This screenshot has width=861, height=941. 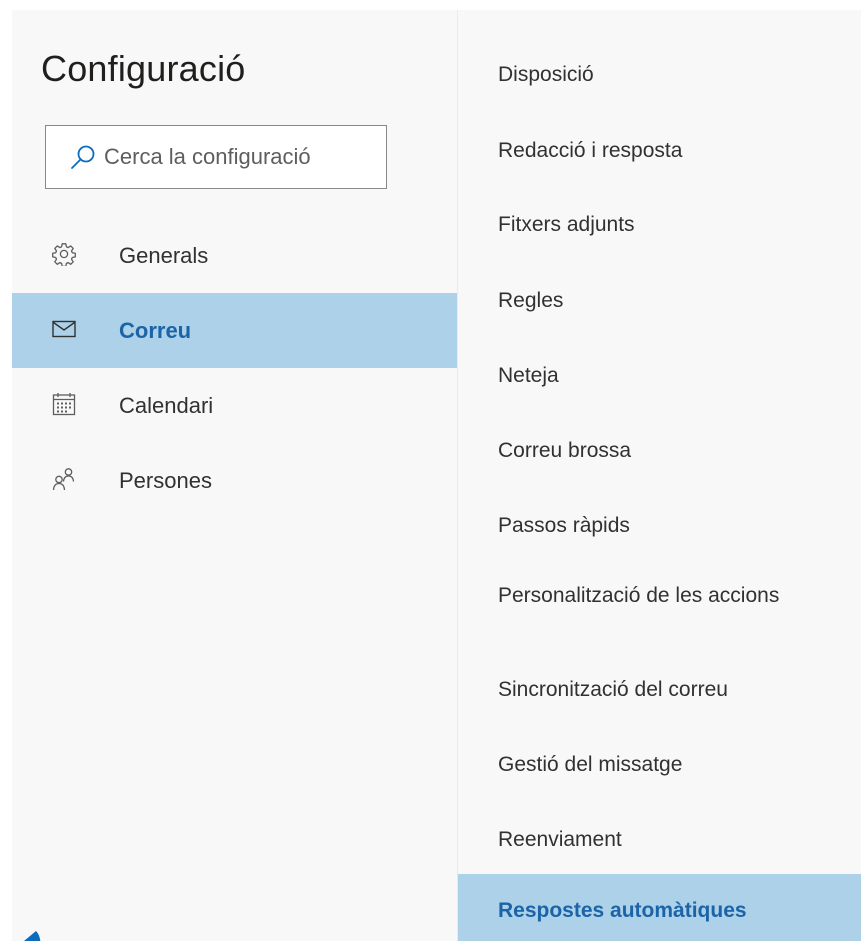 I want to click on subnav-item-redaccio: Redacció i resposta, so click(x=659, y=150).